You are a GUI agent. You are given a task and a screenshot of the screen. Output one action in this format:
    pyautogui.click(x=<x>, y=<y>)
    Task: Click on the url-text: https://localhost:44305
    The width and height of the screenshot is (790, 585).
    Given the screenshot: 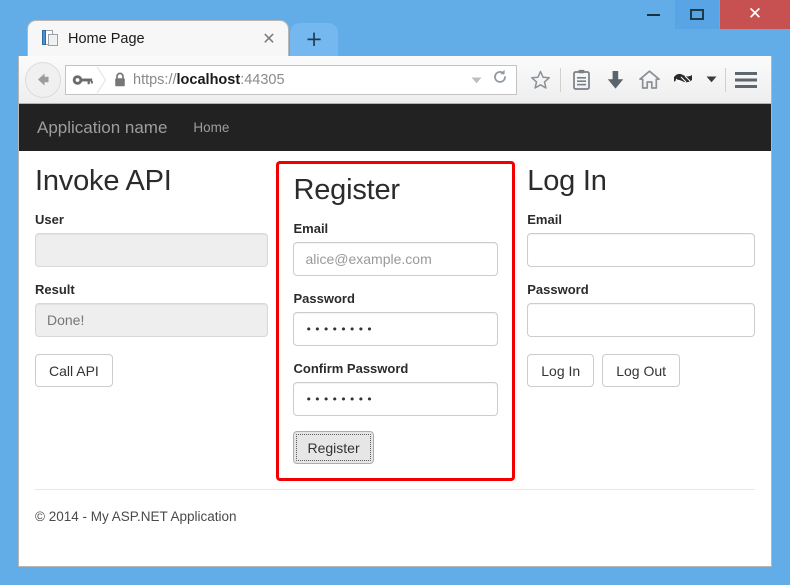 What is the action you would take?
    pyautogui.click(x=209, y=79)
    